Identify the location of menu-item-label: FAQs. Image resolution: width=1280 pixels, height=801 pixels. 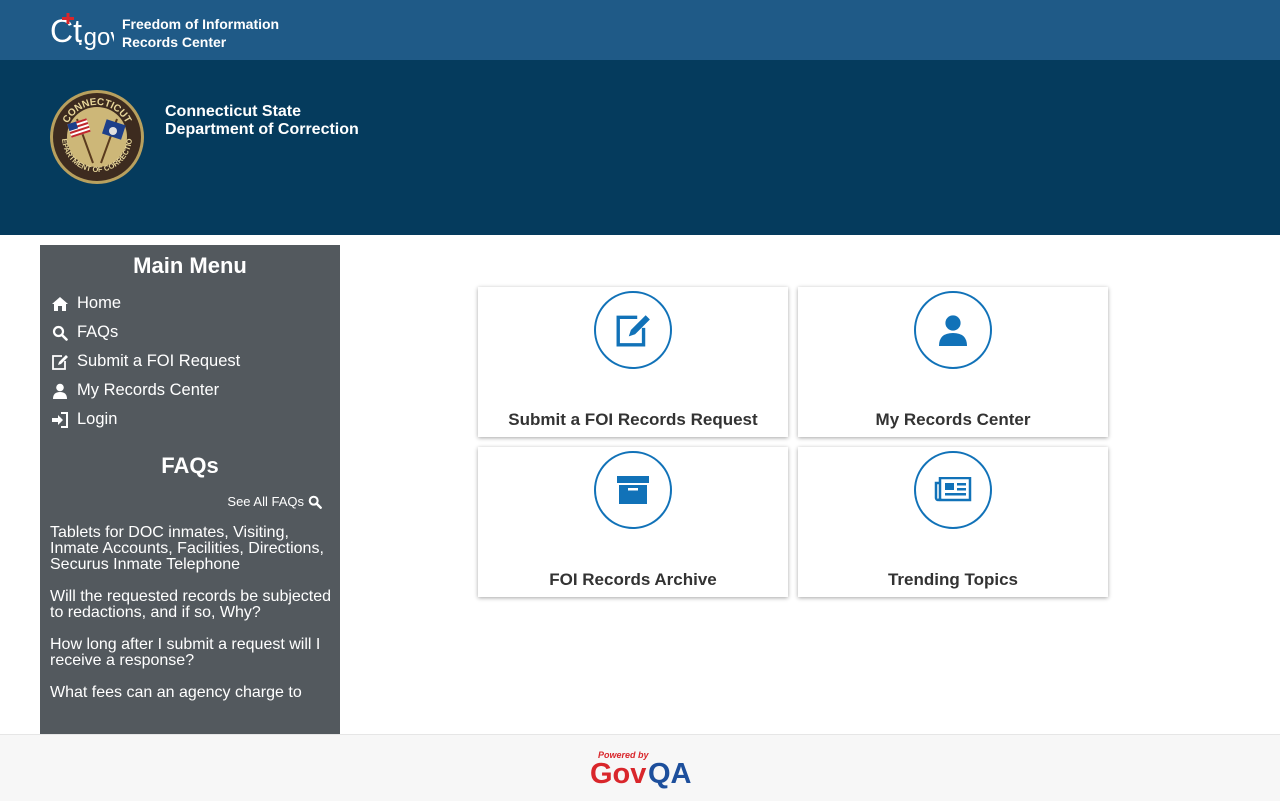
(98, 332).